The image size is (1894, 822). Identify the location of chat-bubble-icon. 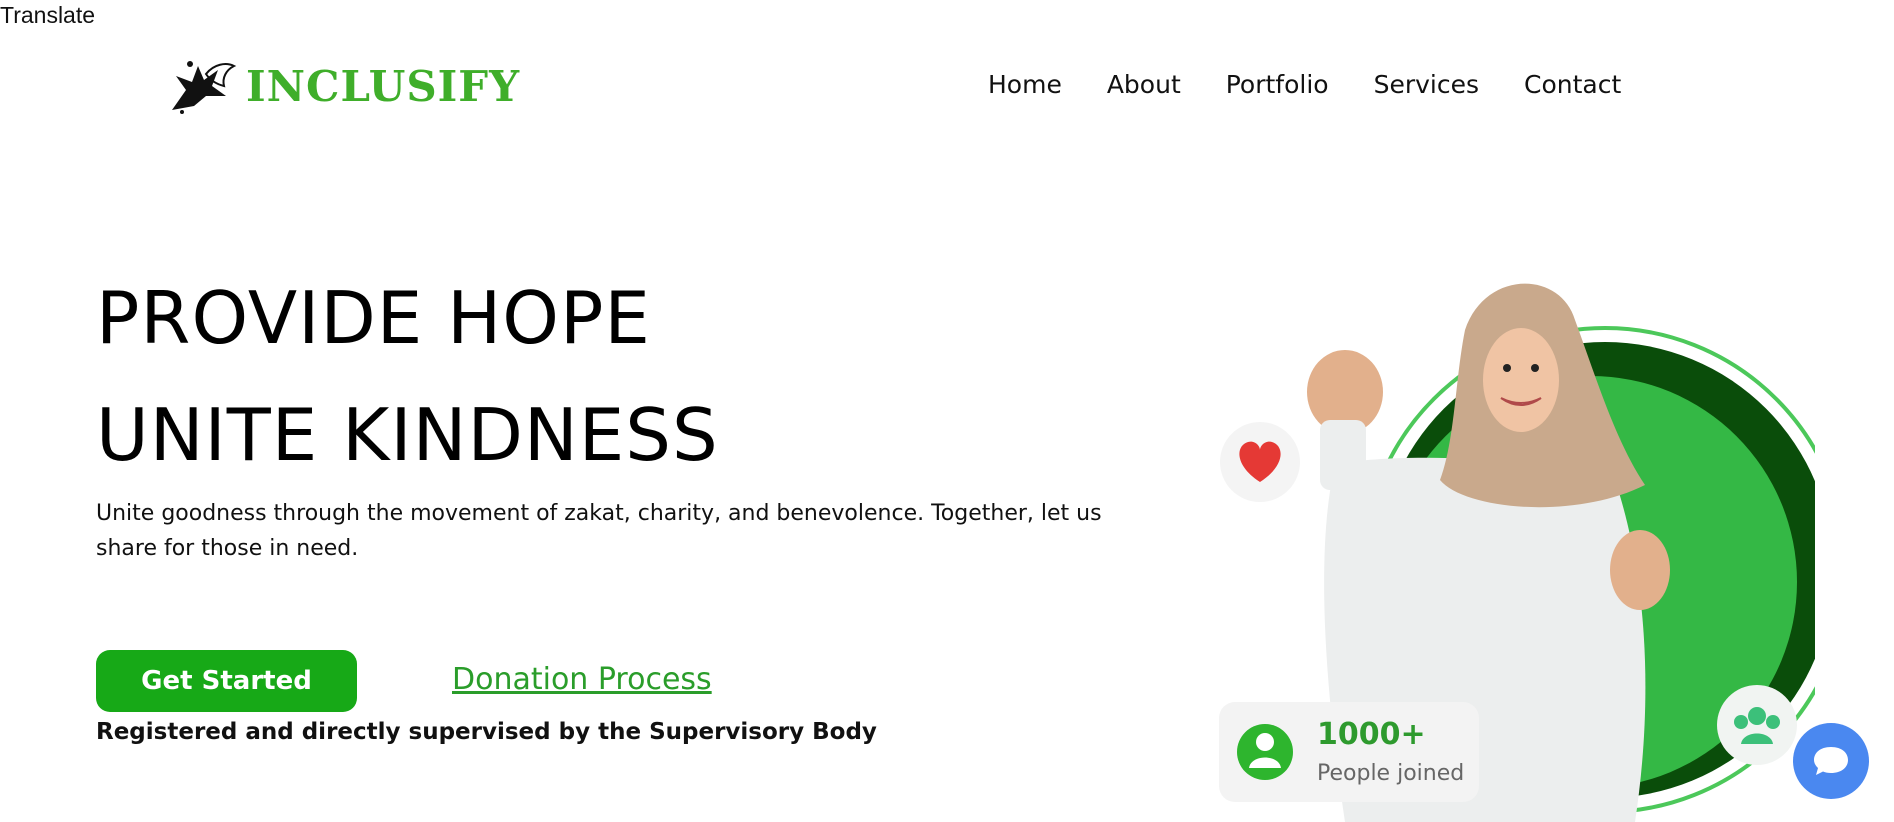
(1831, 761).